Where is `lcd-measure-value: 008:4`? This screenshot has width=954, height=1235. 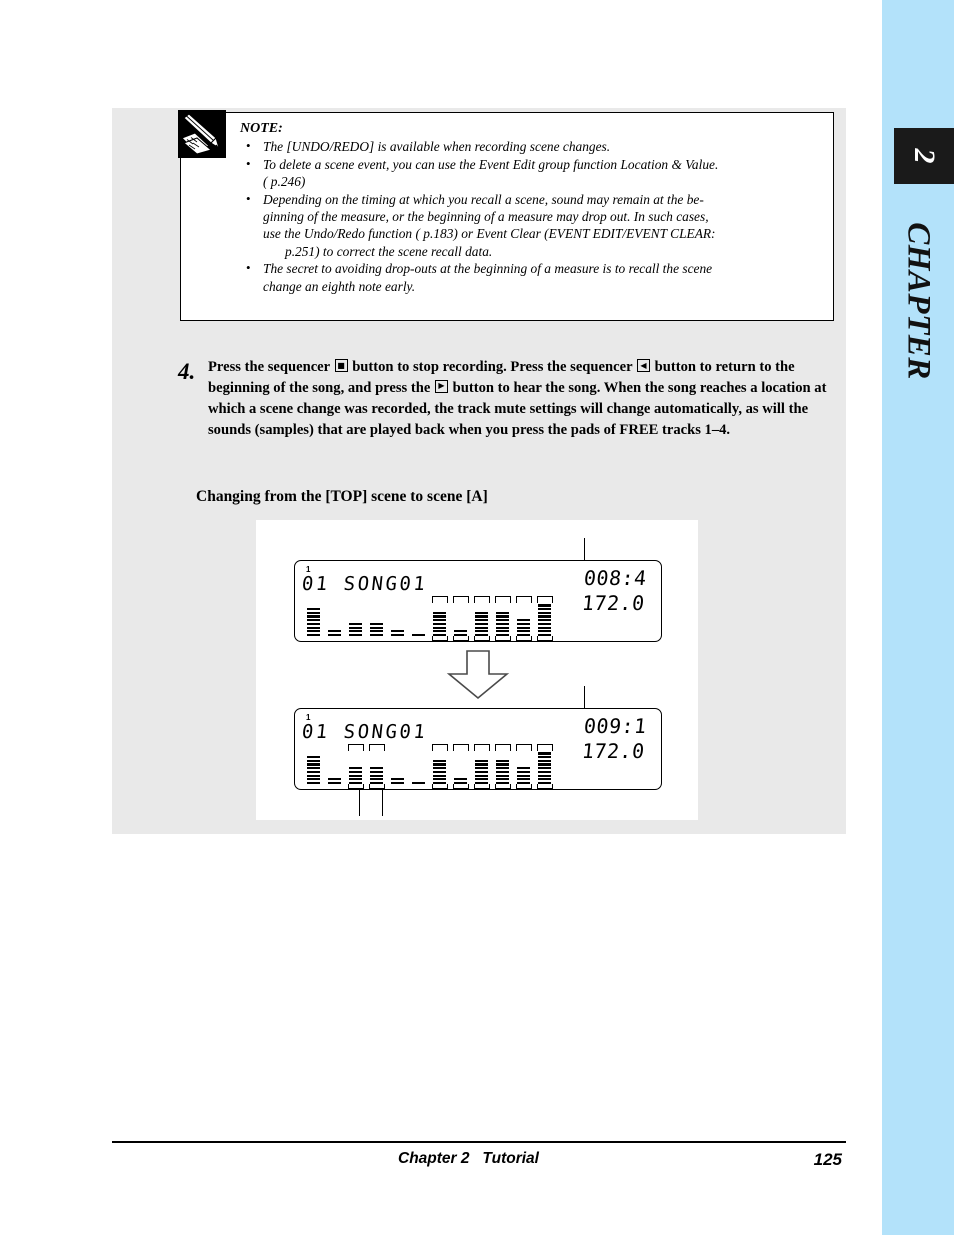 lcd-measure-value: 008:4 is located at coordinates (616, 578).